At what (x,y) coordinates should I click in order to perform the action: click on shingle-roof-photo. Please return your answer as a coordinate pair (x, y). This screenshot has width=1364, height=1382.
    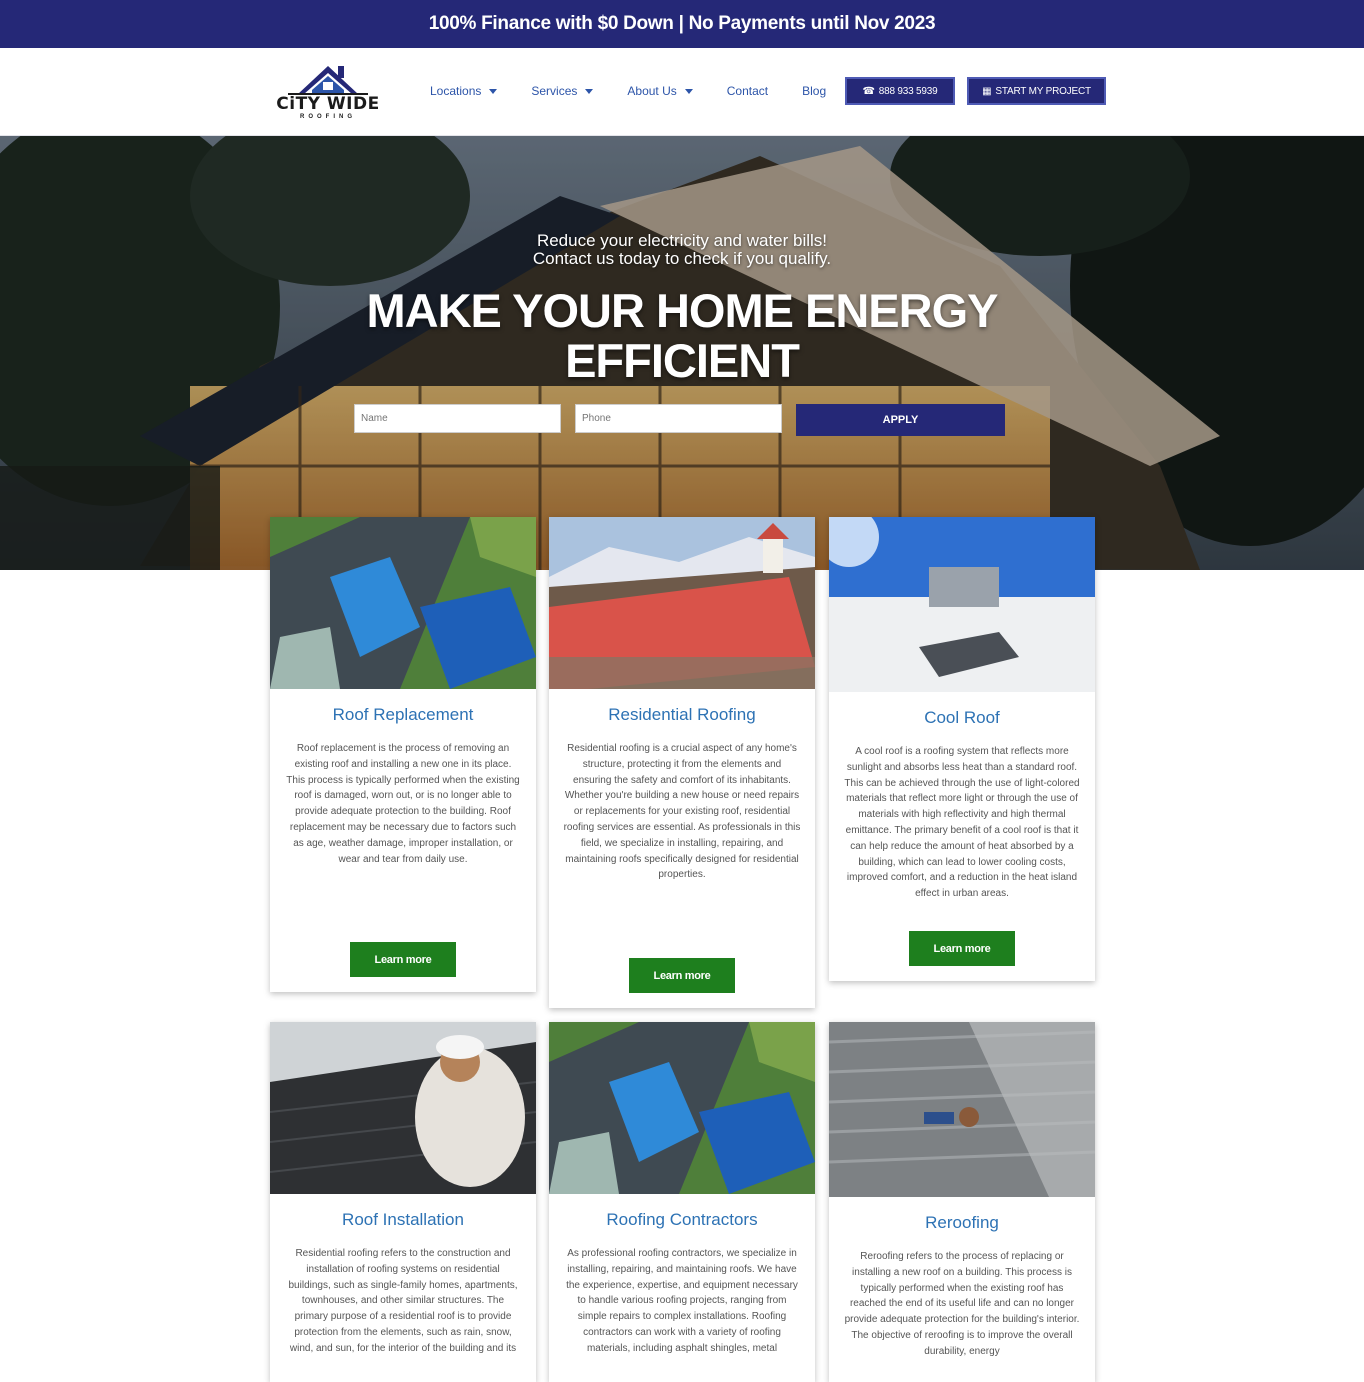
    Looking at the image, I should click on (962, 1109).